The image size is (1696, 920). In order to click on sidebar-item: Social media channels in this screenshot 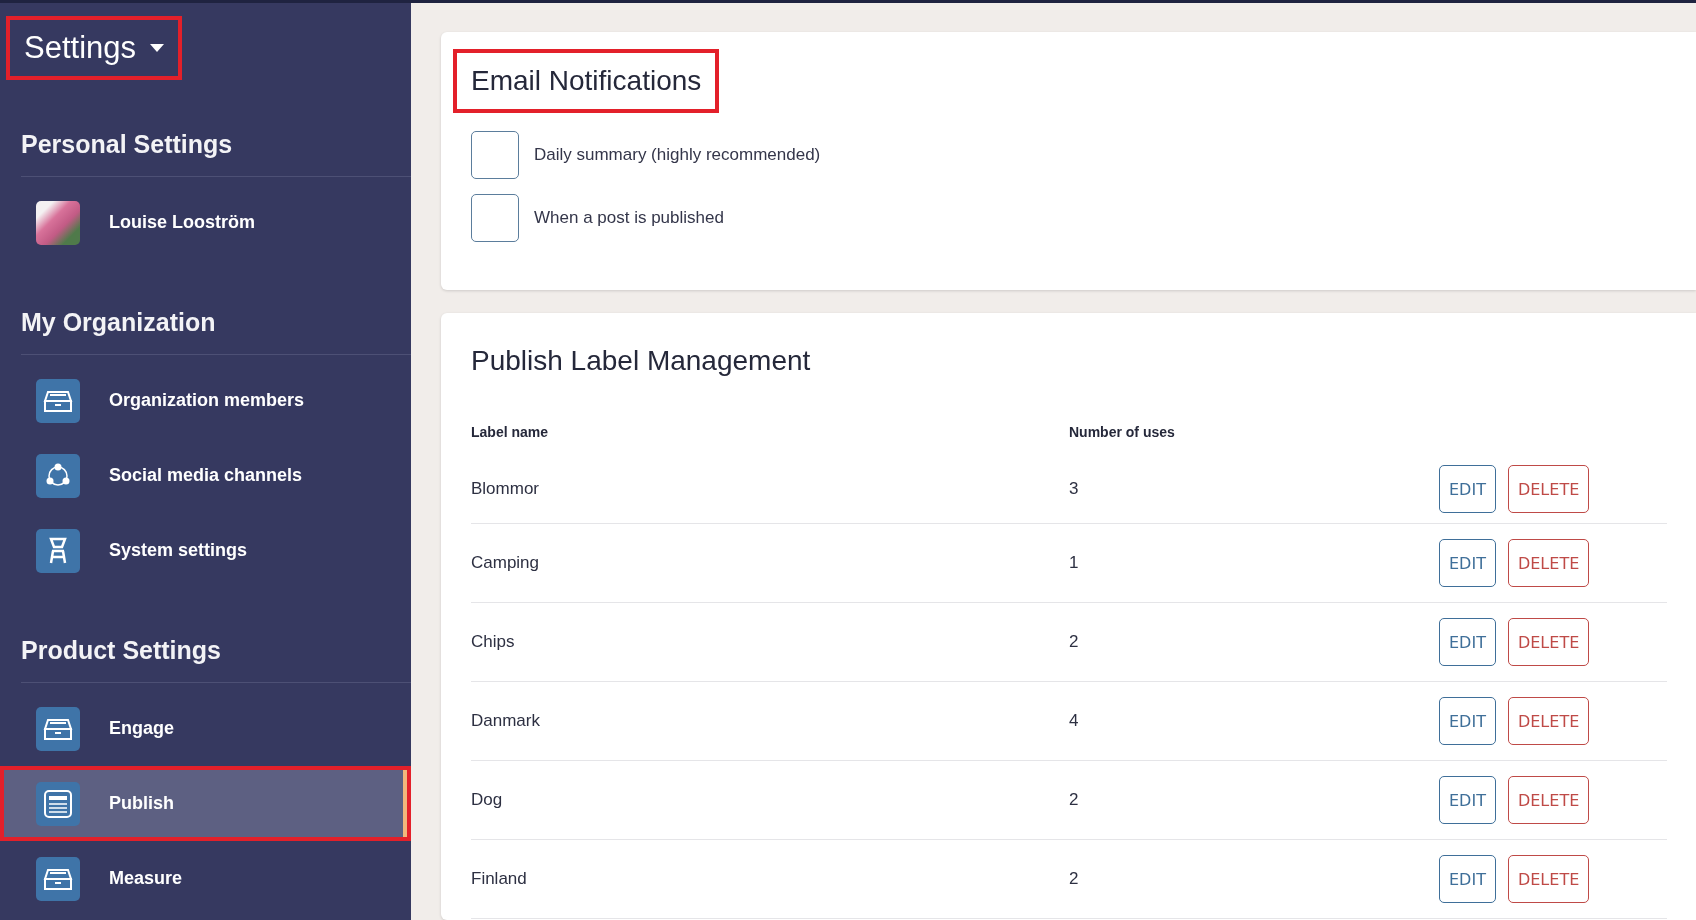, I will do `click(205, 475)`.